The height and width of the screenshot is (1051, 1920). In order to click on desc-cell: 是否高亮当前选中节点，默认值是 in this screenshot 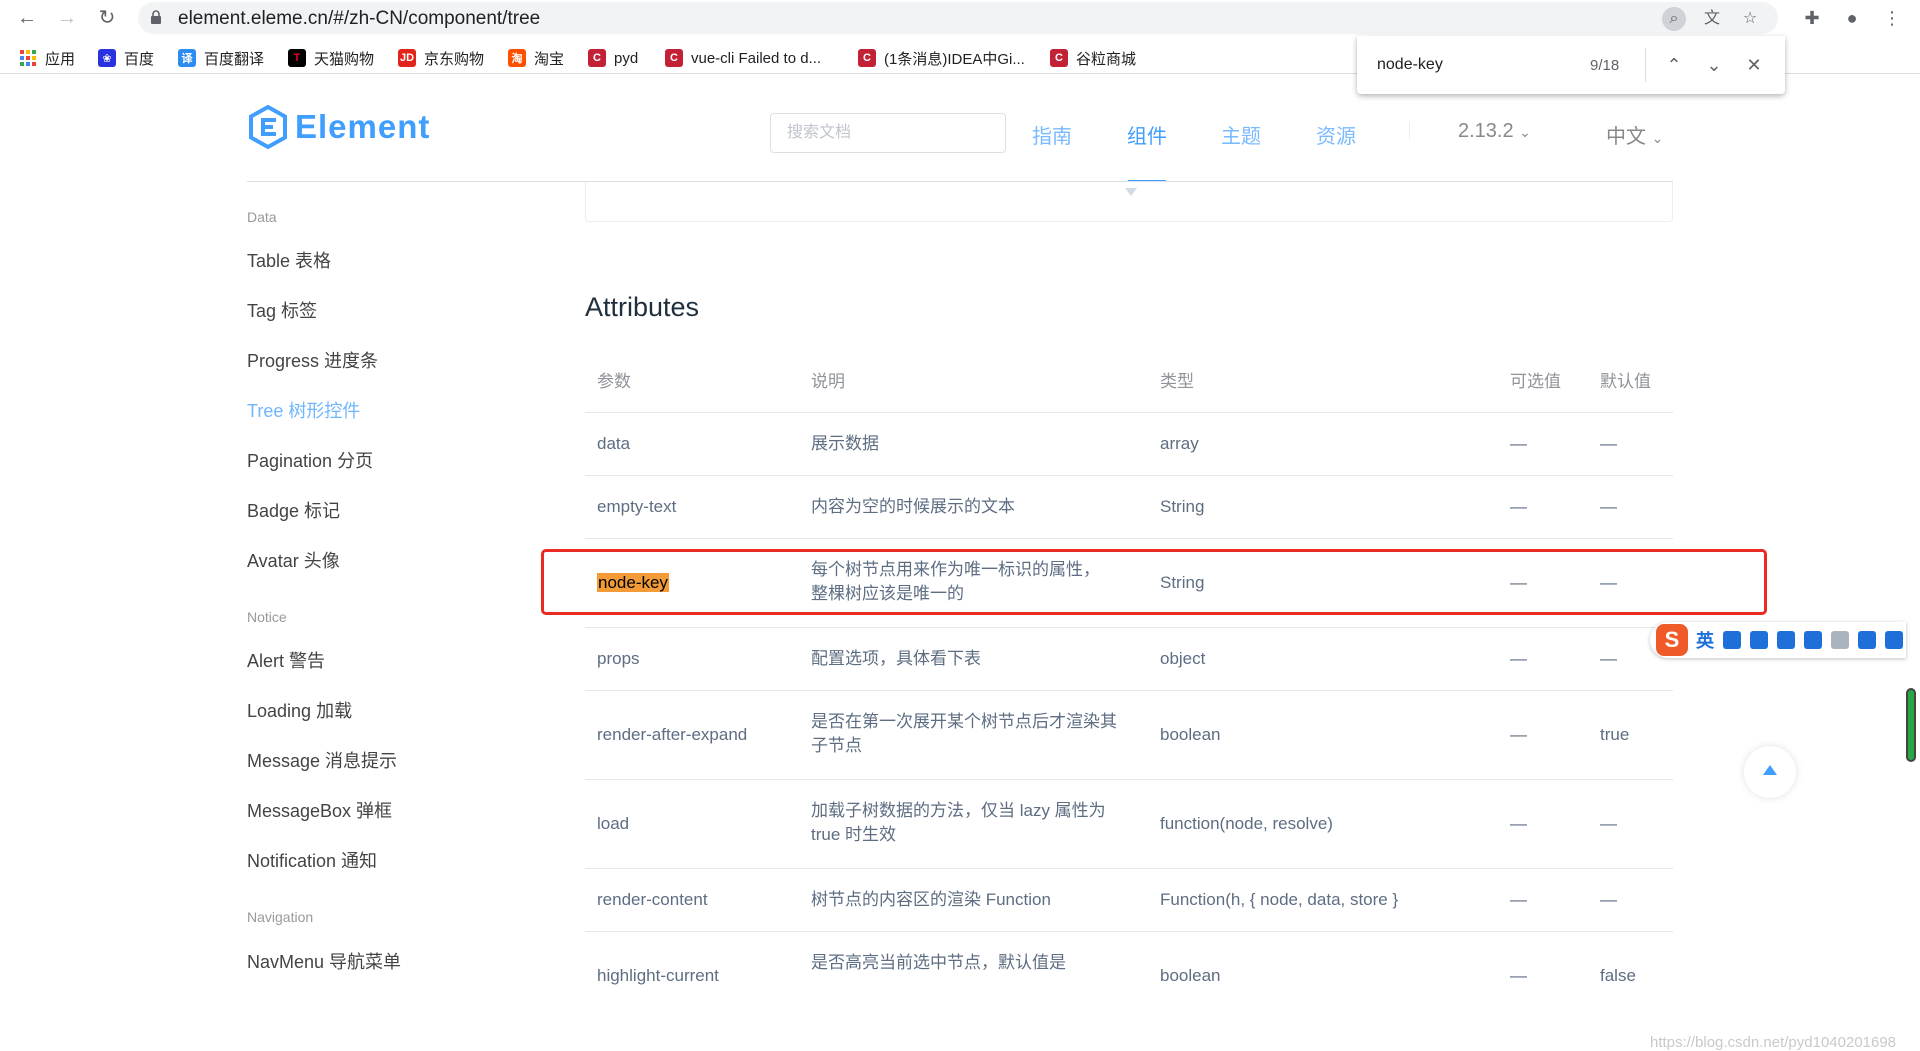, I will do `click(938, 962)`.